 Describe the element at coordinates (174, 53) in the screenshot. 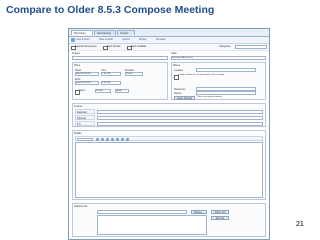

I see `chair-label: Chair` at that location.